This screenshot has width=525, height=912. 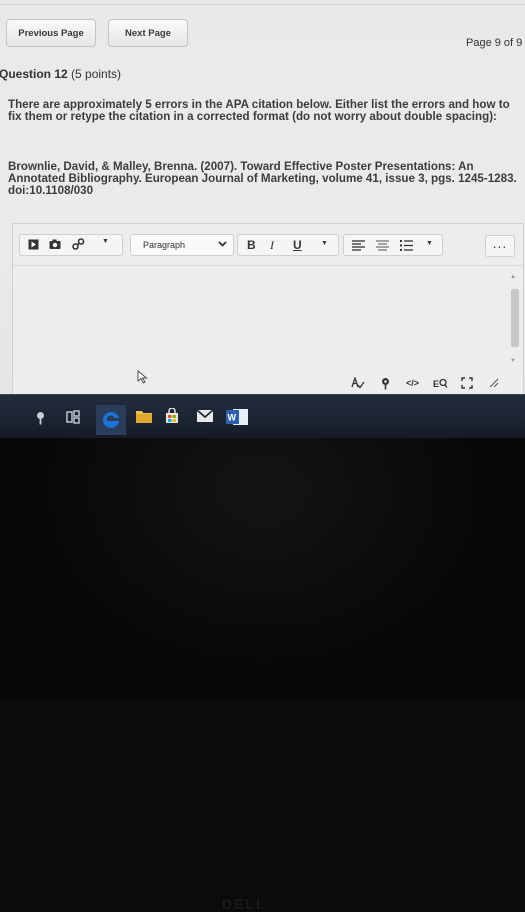 What do you see at coordinates (429, 243) in the screenshot?
I see `list-dropdown-icon: ▼` at bounding box center [429, 243].